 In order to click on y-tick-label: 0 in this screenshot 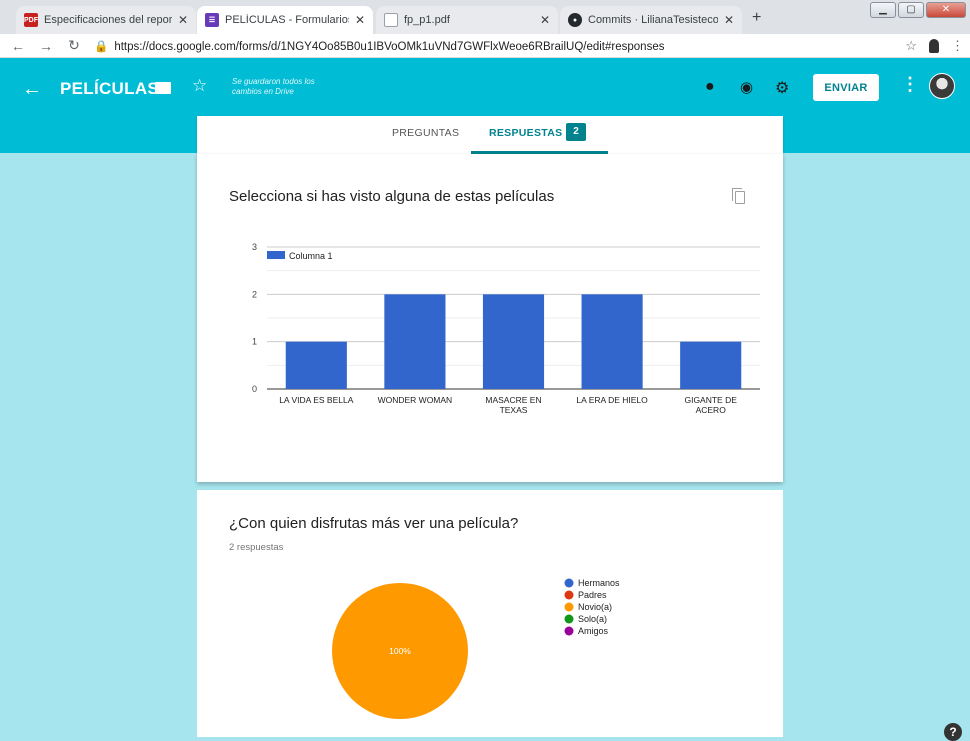, I will do `click(254, 389)`.